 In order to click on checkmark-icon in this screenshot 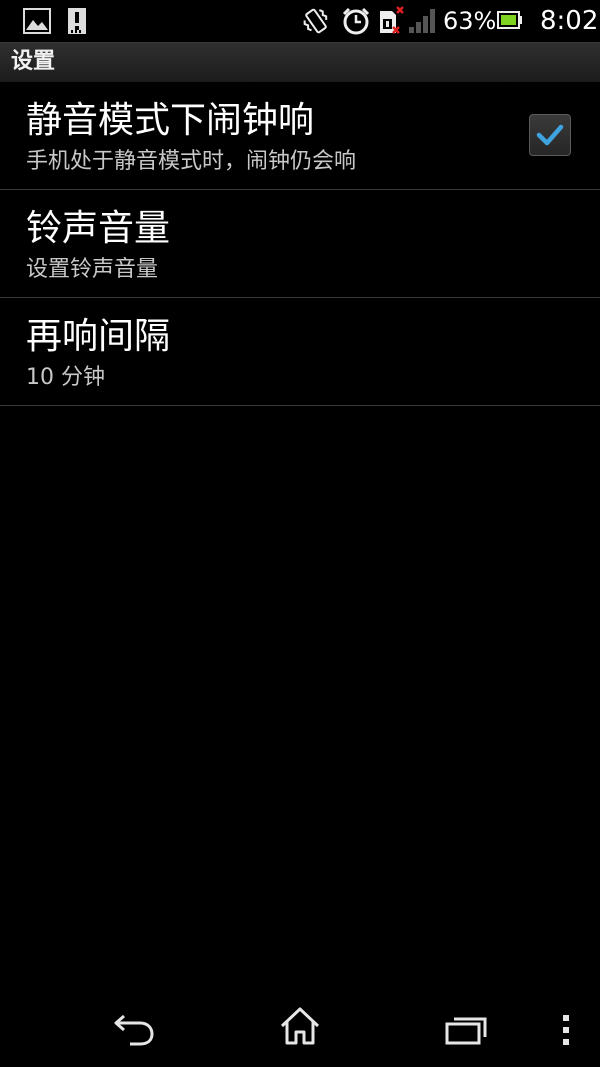, I will do `click(550, 135)`.